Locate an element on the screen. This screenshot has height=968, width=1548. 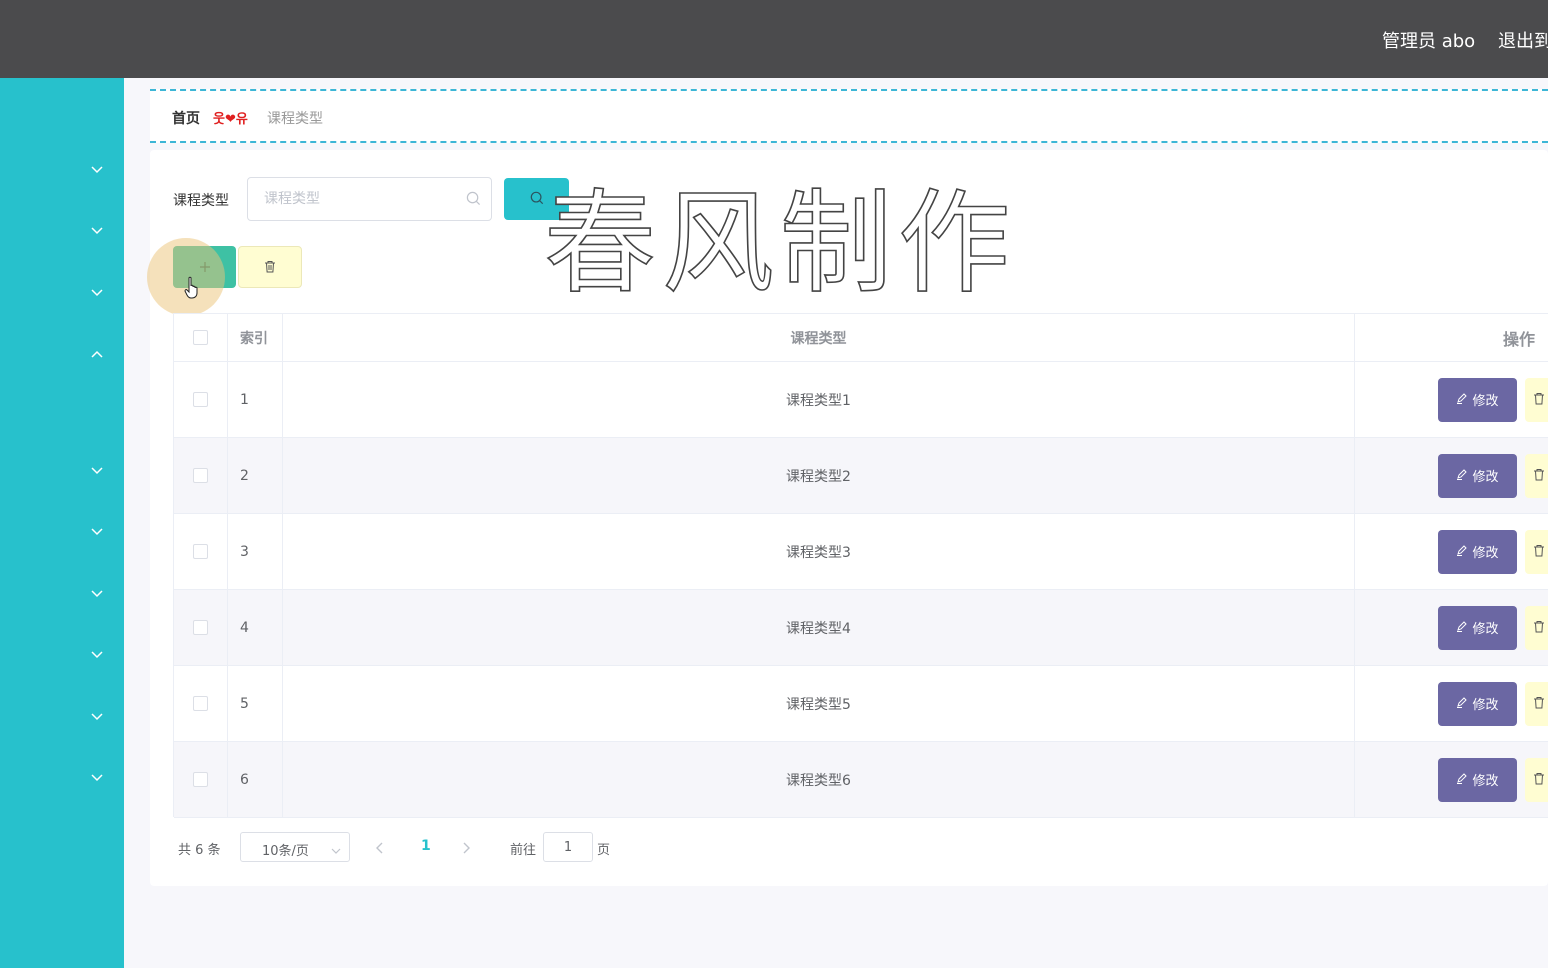
row-index: 3 is located at coordinates (255, 551).